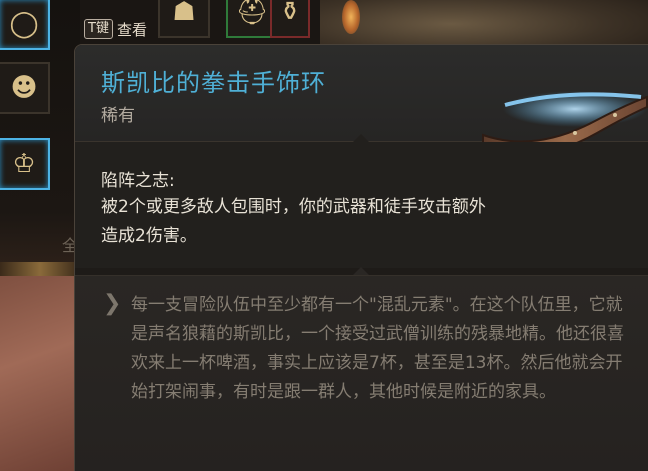 The height and width of the screenshot is (471, 648). Describe the element at coordinates (184, 13) in the screenshot. I see `helmet-icon: ☗` at that location.